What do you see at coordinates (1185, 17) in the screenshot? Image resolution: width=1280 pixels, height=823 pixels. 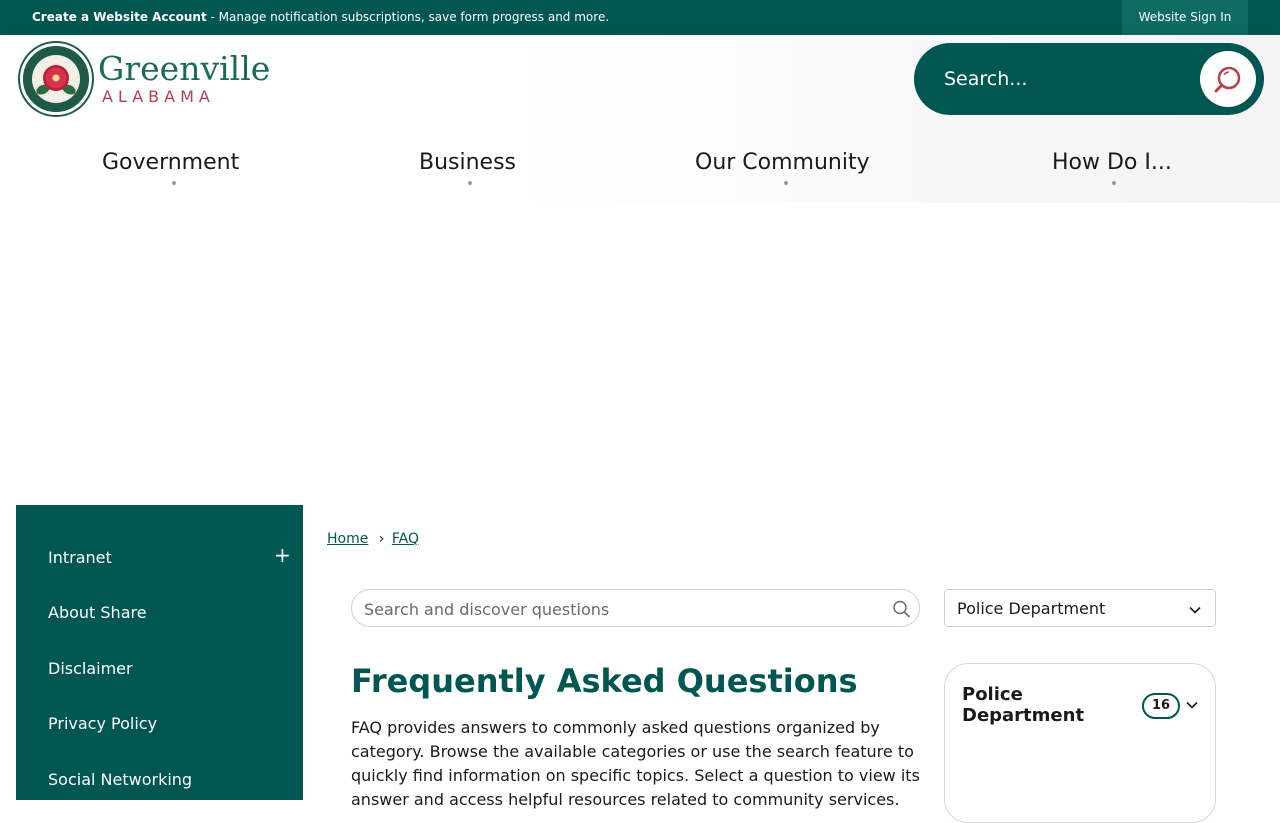 I see `website-sign-in-button: Website Sign In` at bounding box center [1185, 17].